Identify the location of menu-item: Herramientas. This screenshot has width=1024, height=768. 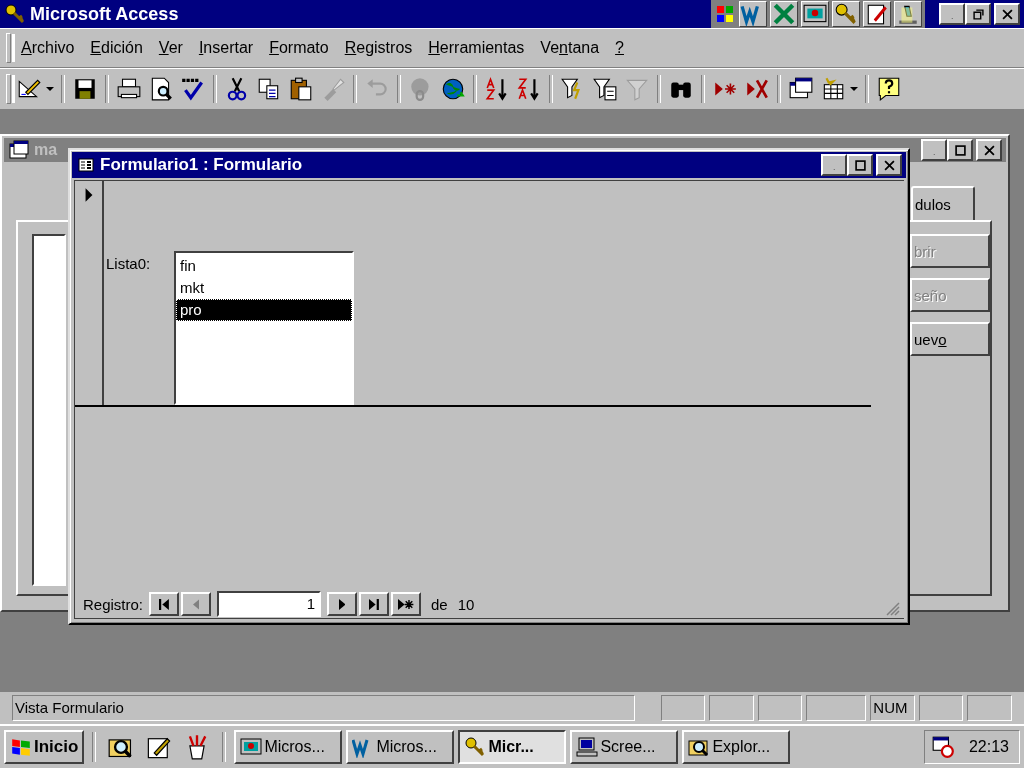
(476, 48).